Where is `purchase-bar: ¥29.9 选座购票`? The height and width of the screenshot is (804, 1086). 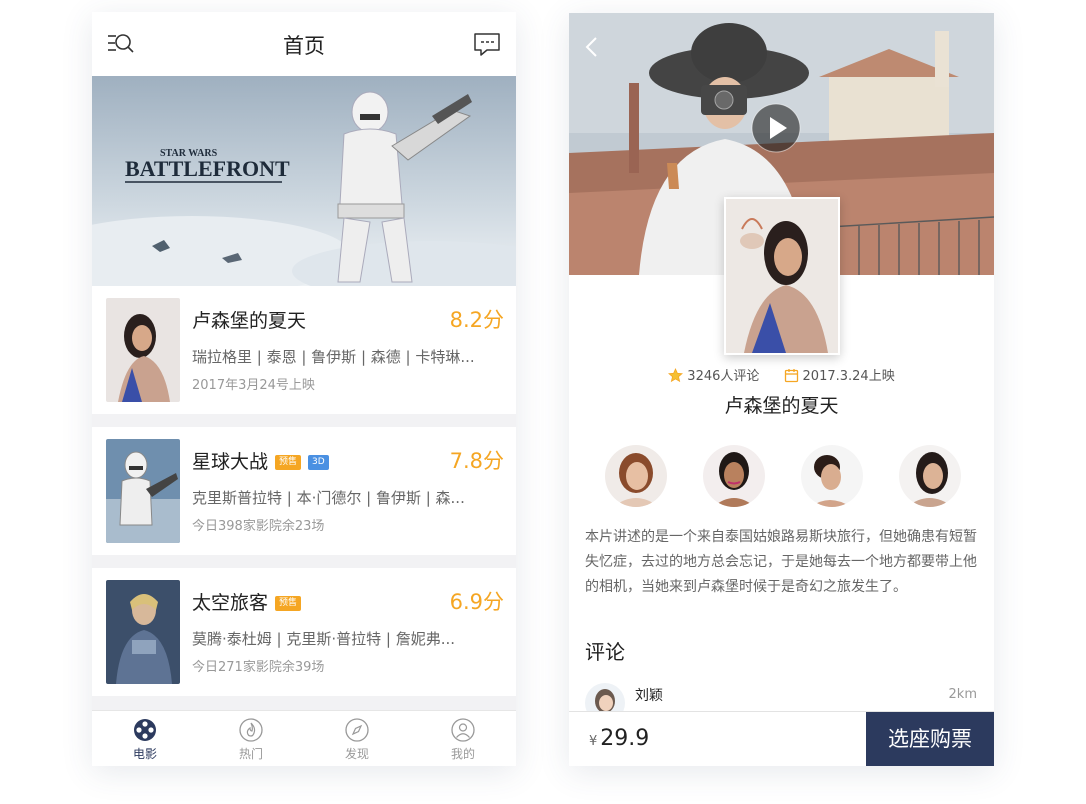
purchase-bar: ¥29.9 选座购票 is located at coordinates (781, 738).